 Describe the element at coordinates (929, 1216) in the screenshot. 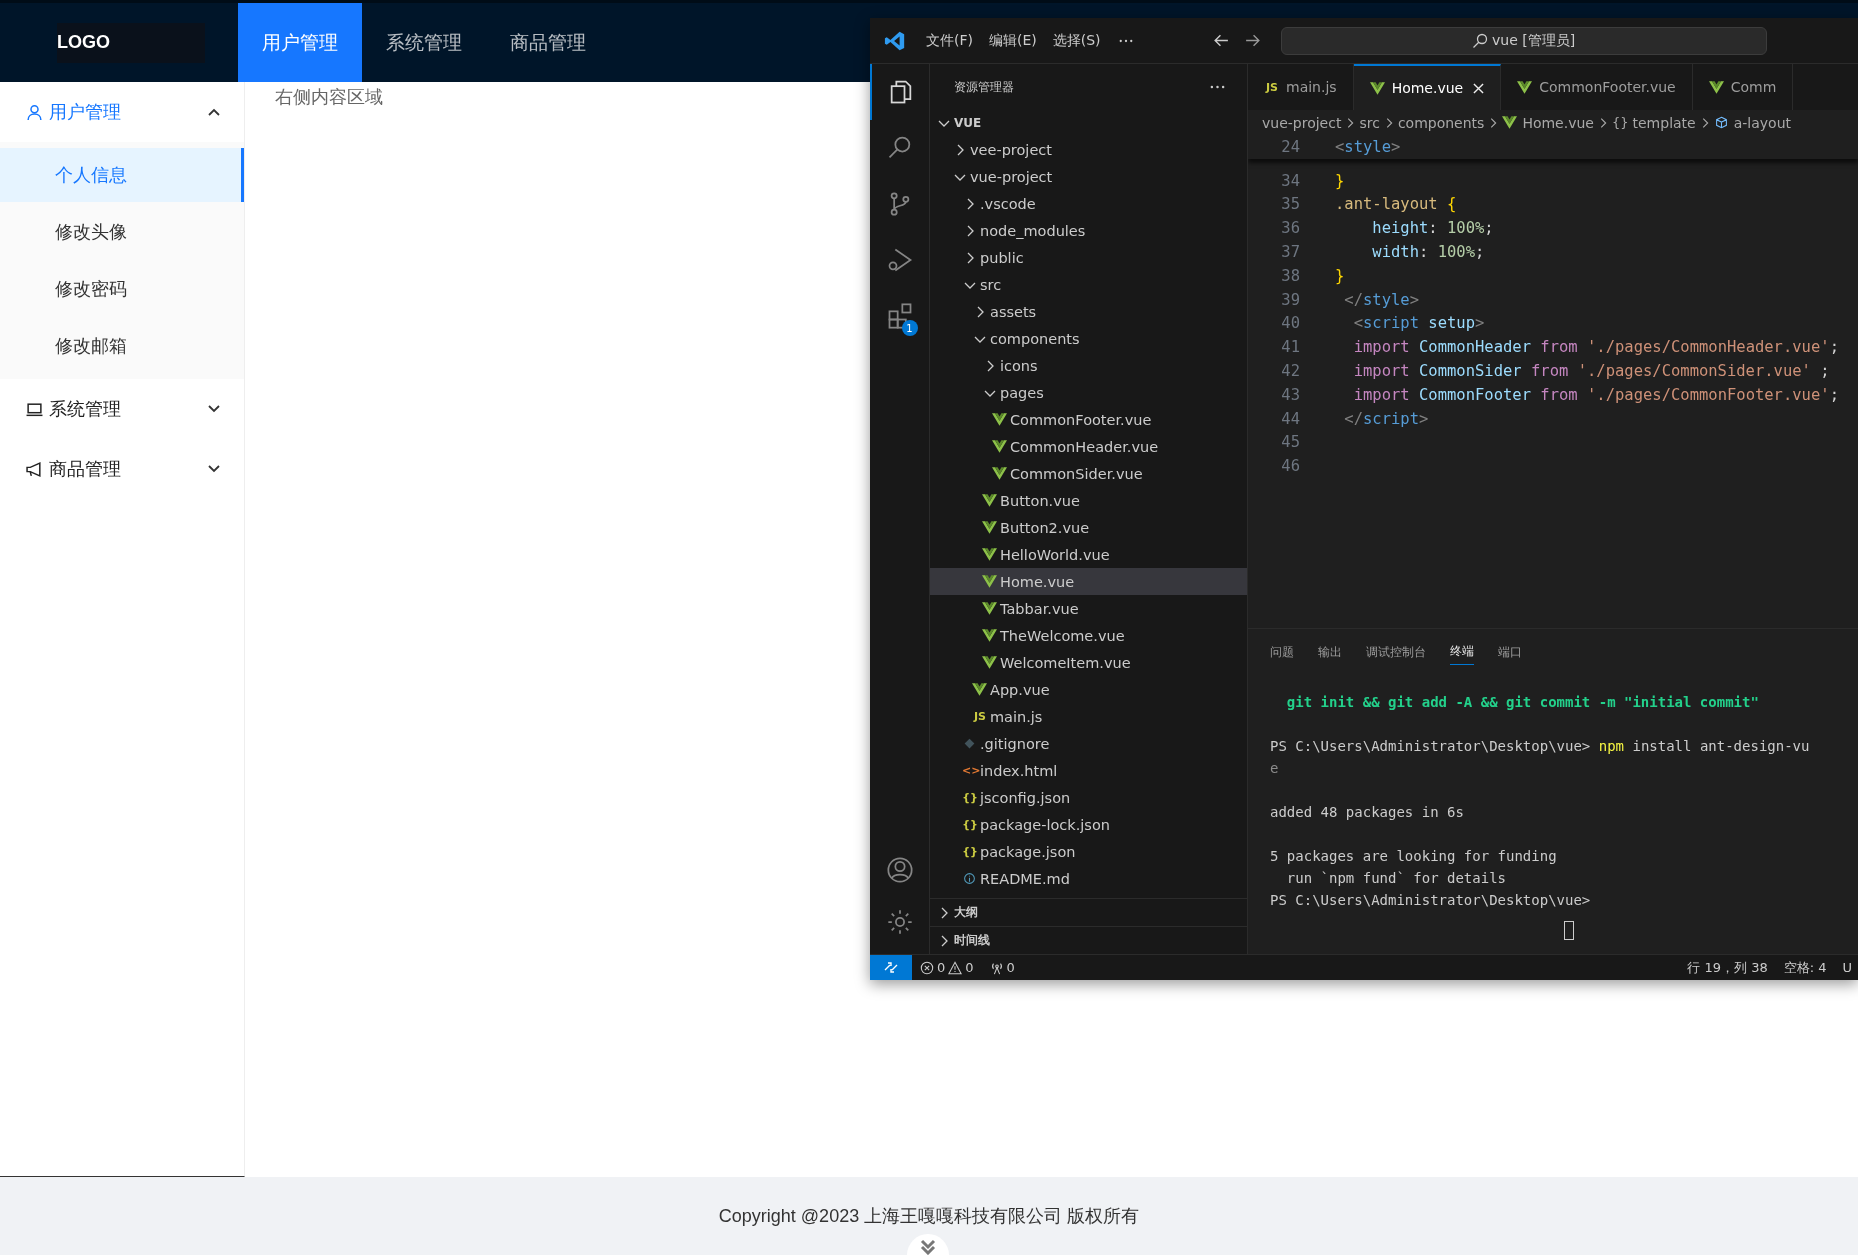

I see `copyright-text: Copyright @2023 上海王嘎嘎科技有限公司 版权所有` at that location.